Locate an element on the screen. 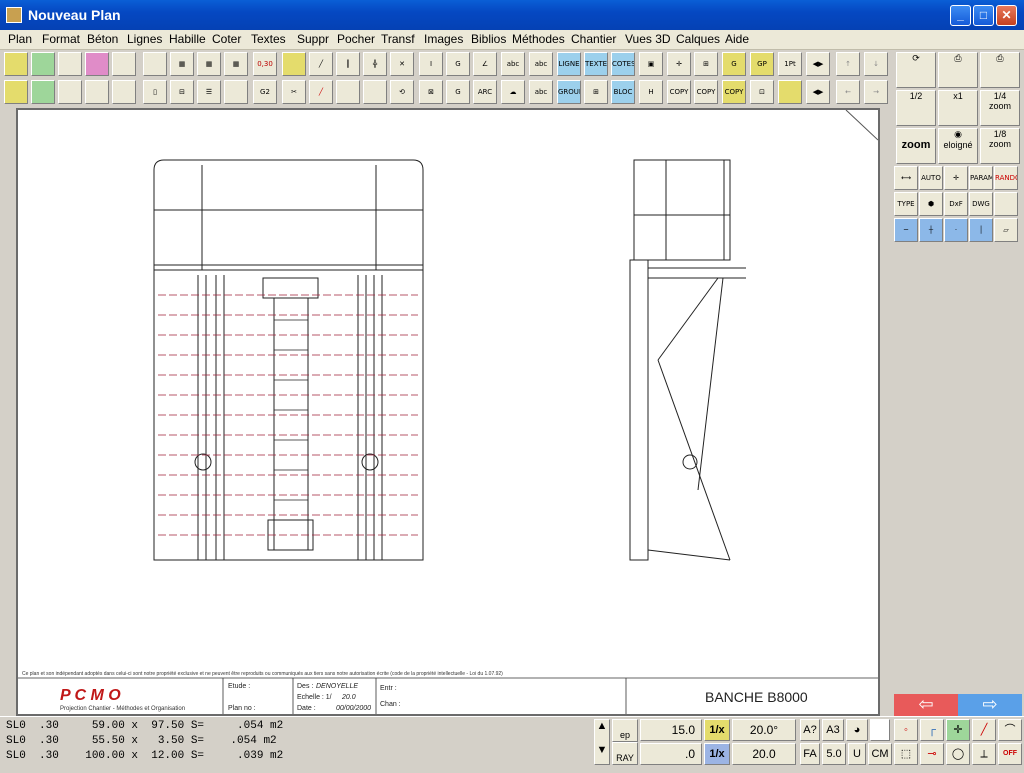  rando-button: RANDO is located at coordinates (1006, 178).